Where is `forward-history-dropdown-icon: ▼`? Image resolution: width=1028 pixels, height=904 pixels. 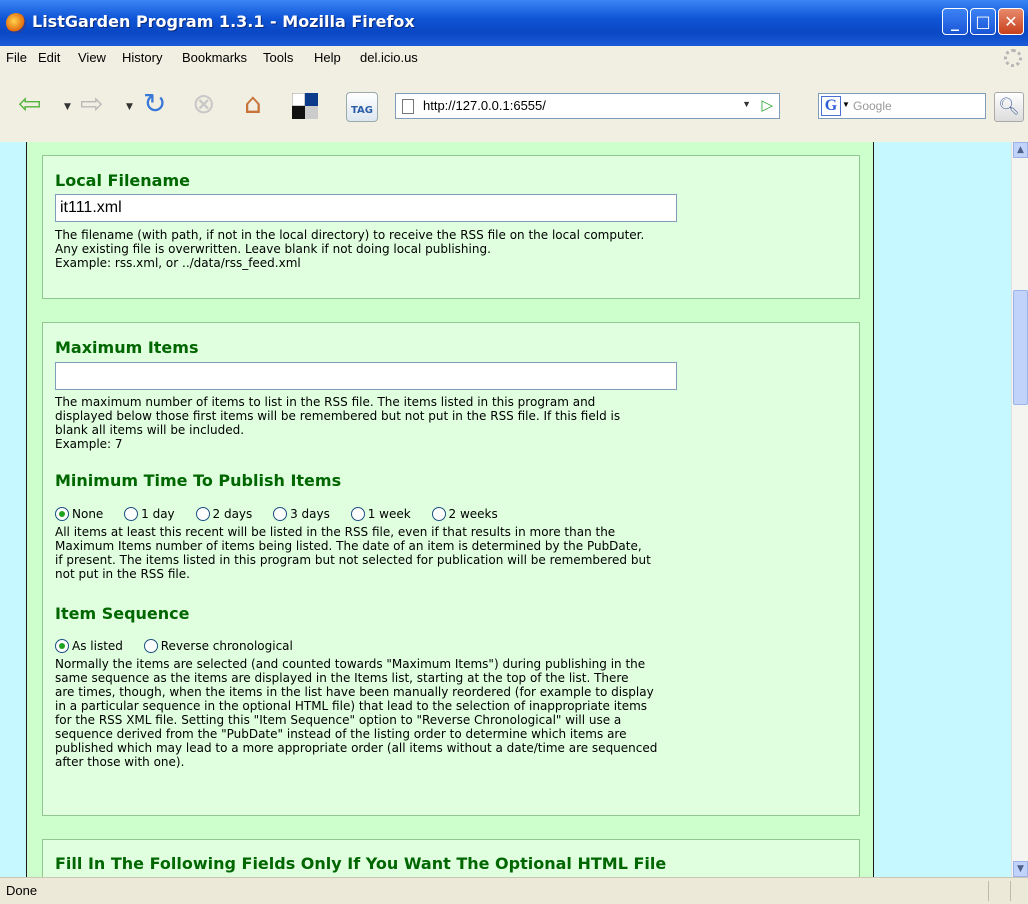
forward-history-dropdown-icon: ▼ is located at coordinates (129, 107).